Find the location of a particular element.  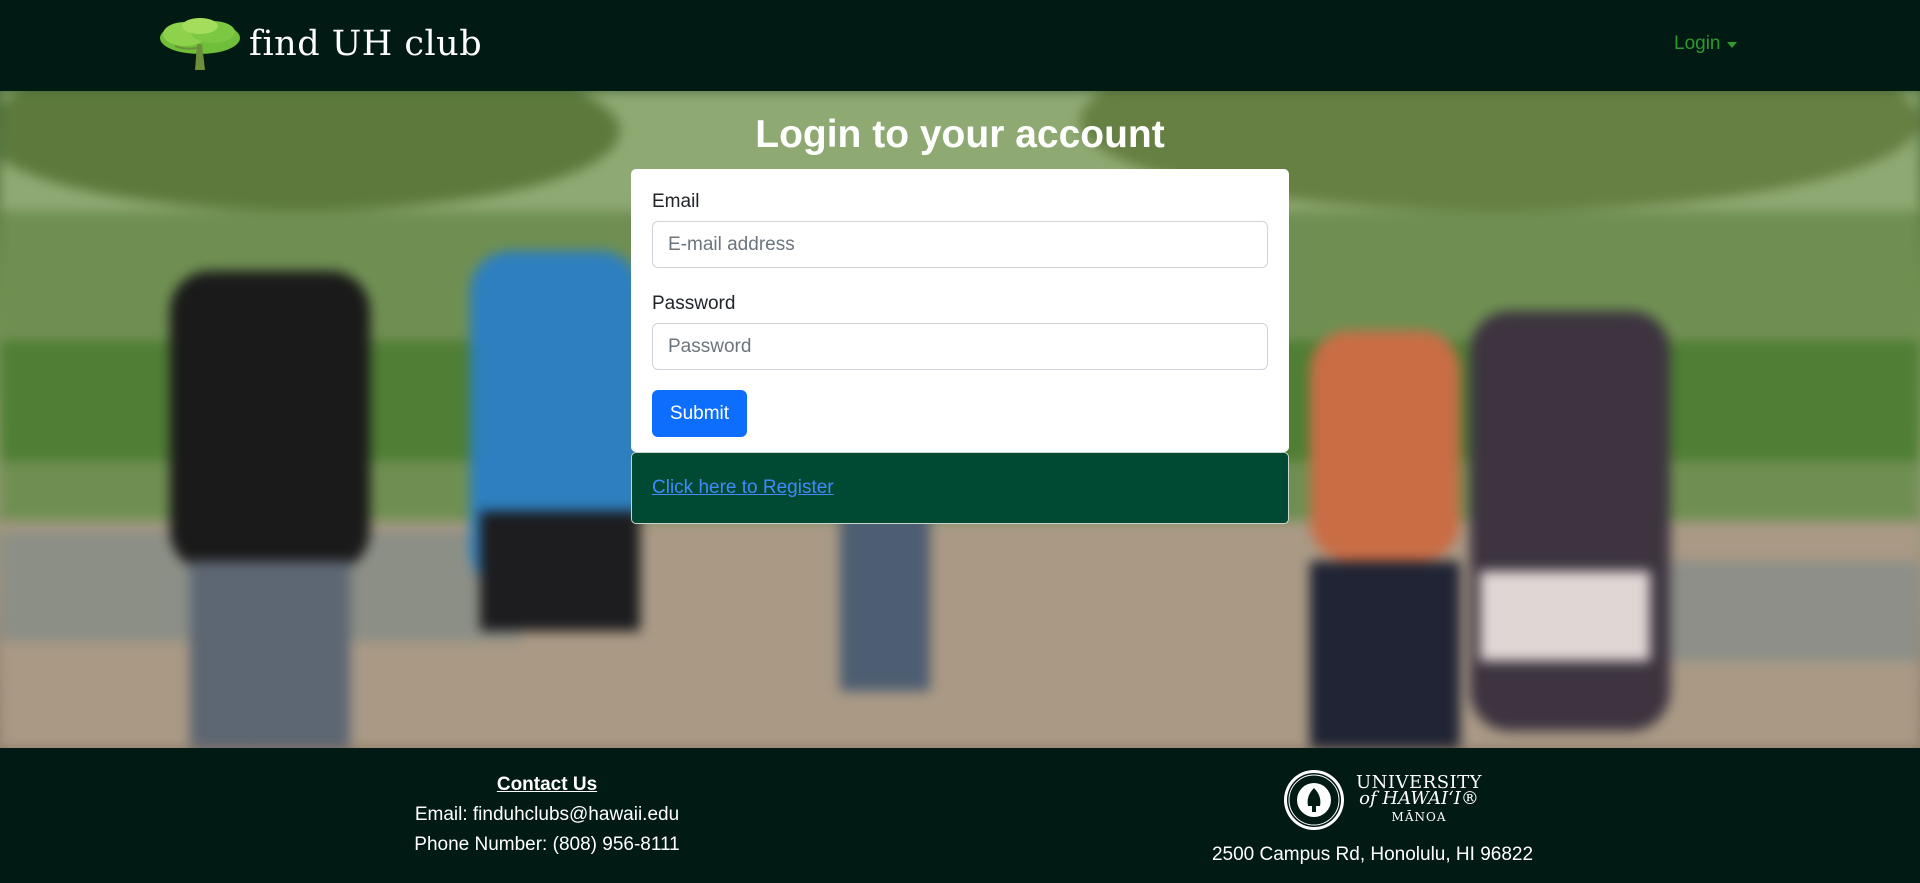

university-line2: of HAWAI‘I® is located at coordinates (1419, 798).